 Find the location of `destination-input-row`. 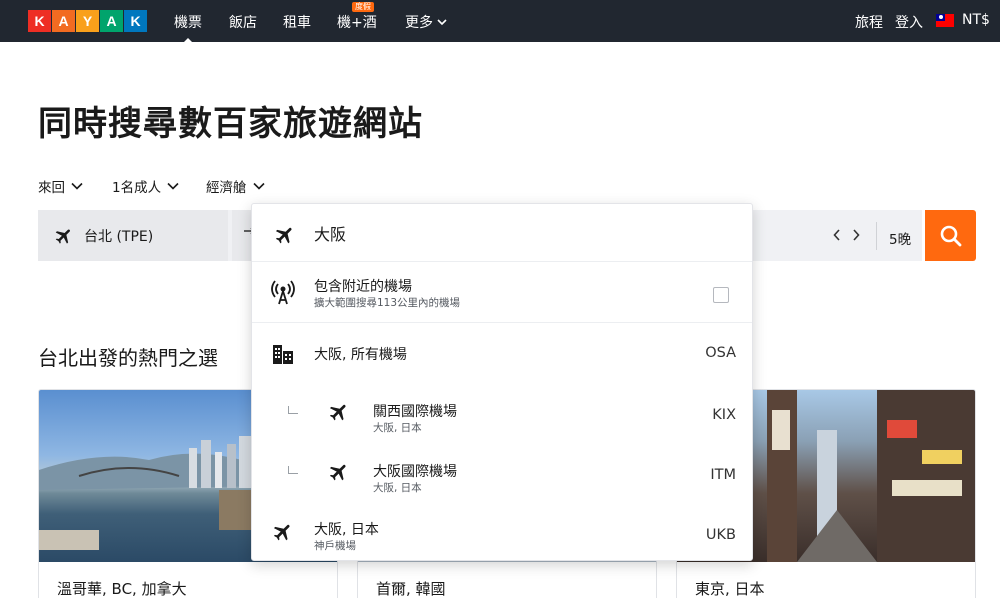

destination-input-row is located at coordinates (502, 233).